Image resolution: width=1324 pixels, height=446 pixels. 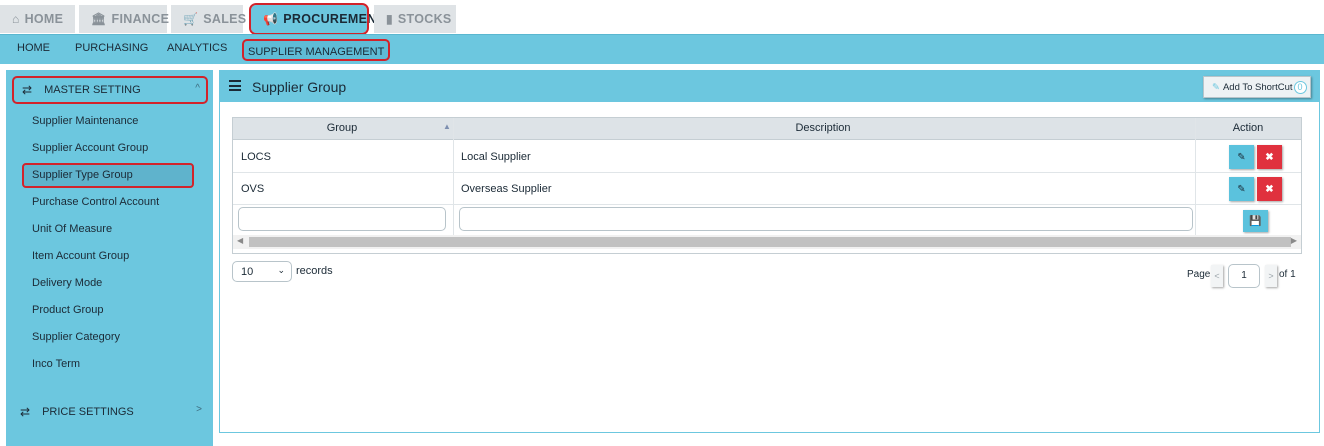 I want to click on tab-home: ⌂ HOME, so click(x=37, y=19).